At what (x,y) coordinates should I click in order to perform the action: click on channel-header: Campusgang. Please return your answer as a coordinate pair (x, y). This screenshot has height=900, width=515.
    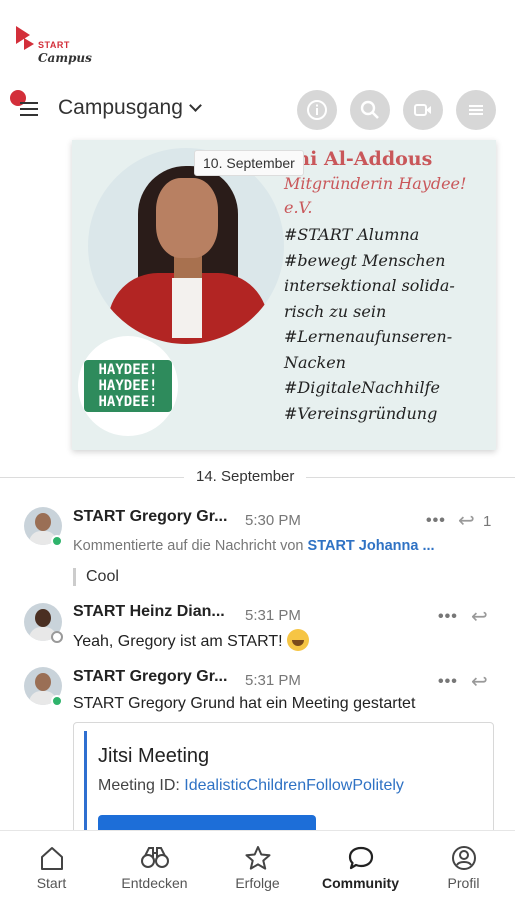
    Looking at the image, I should click on (257, 109).